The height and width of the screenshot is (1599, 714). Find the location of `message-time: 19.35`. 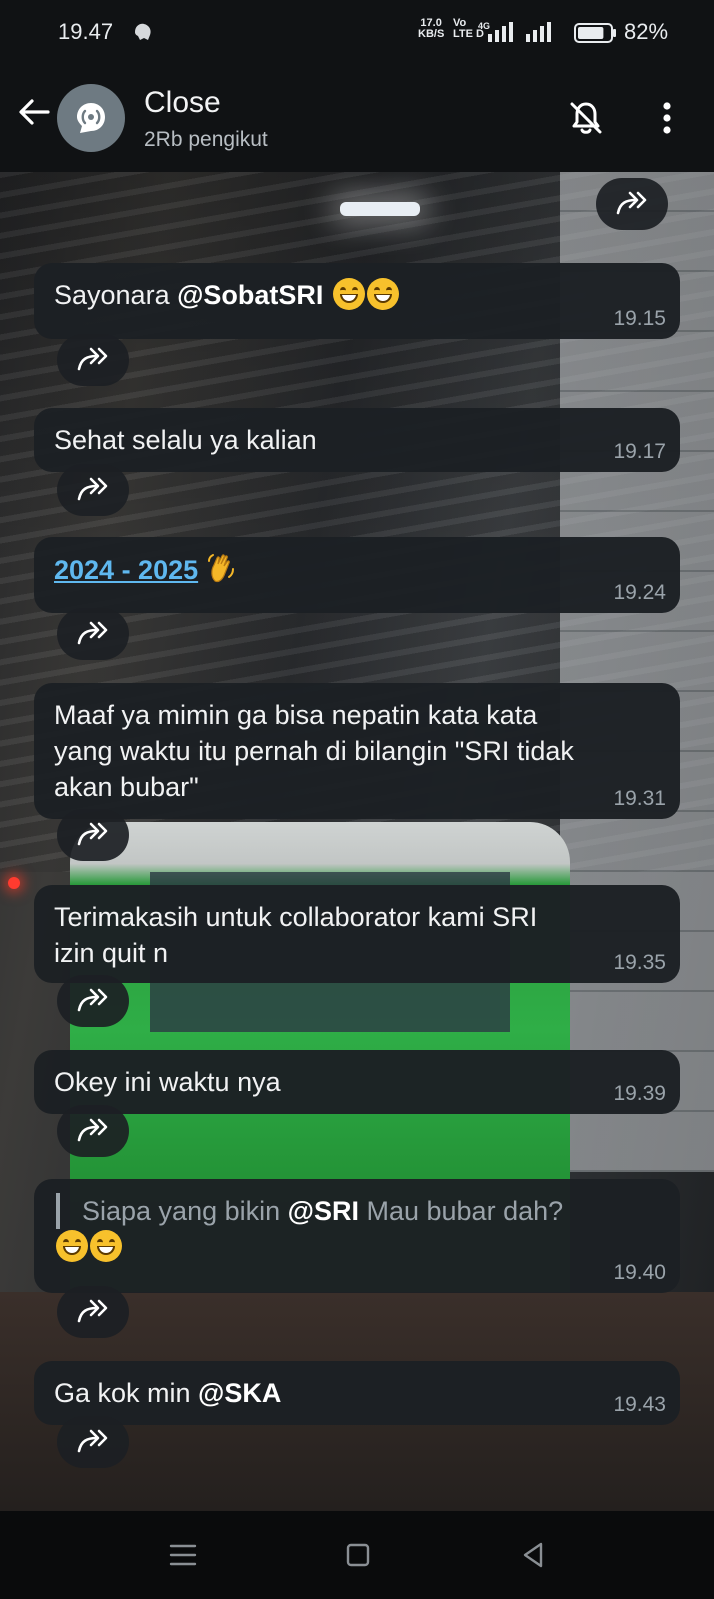

message-time: 19.35 is located at coordinates (639, 962).